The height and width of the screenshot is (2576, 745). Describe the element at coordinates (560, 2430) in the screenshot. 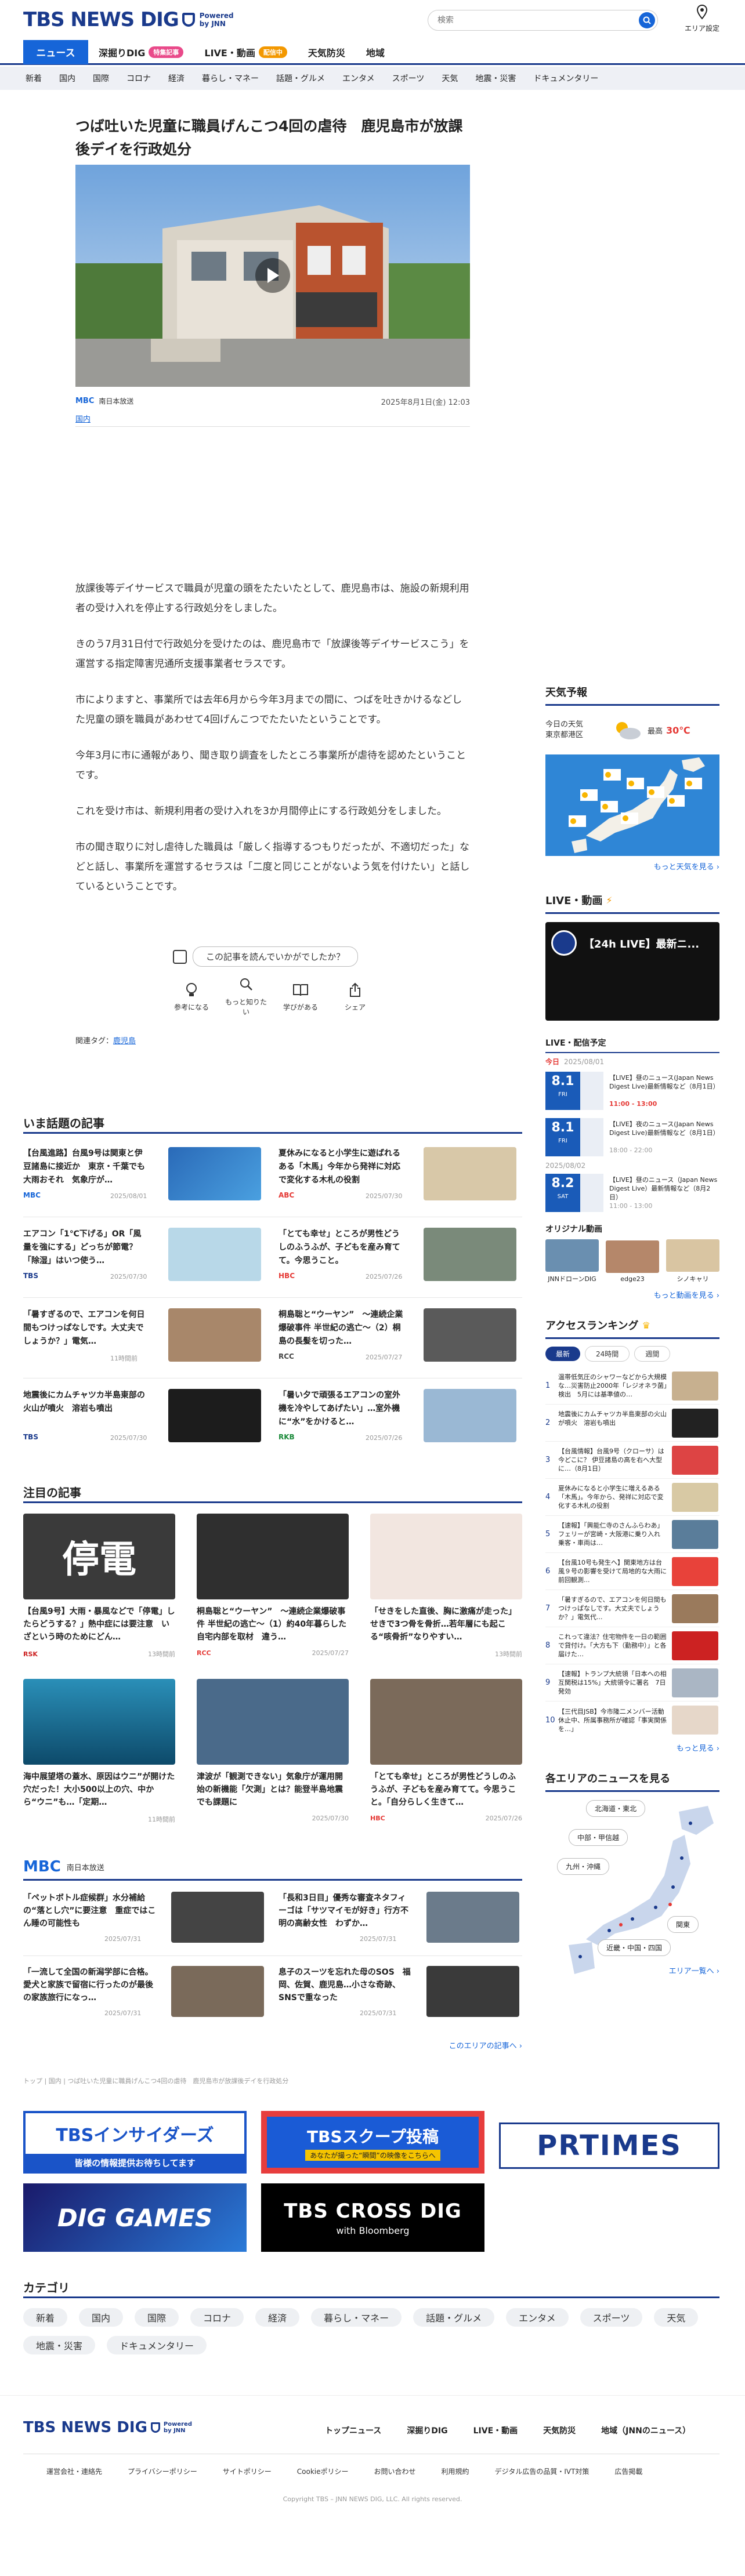

I see `footer-nav-item: 天気防災` at that location.